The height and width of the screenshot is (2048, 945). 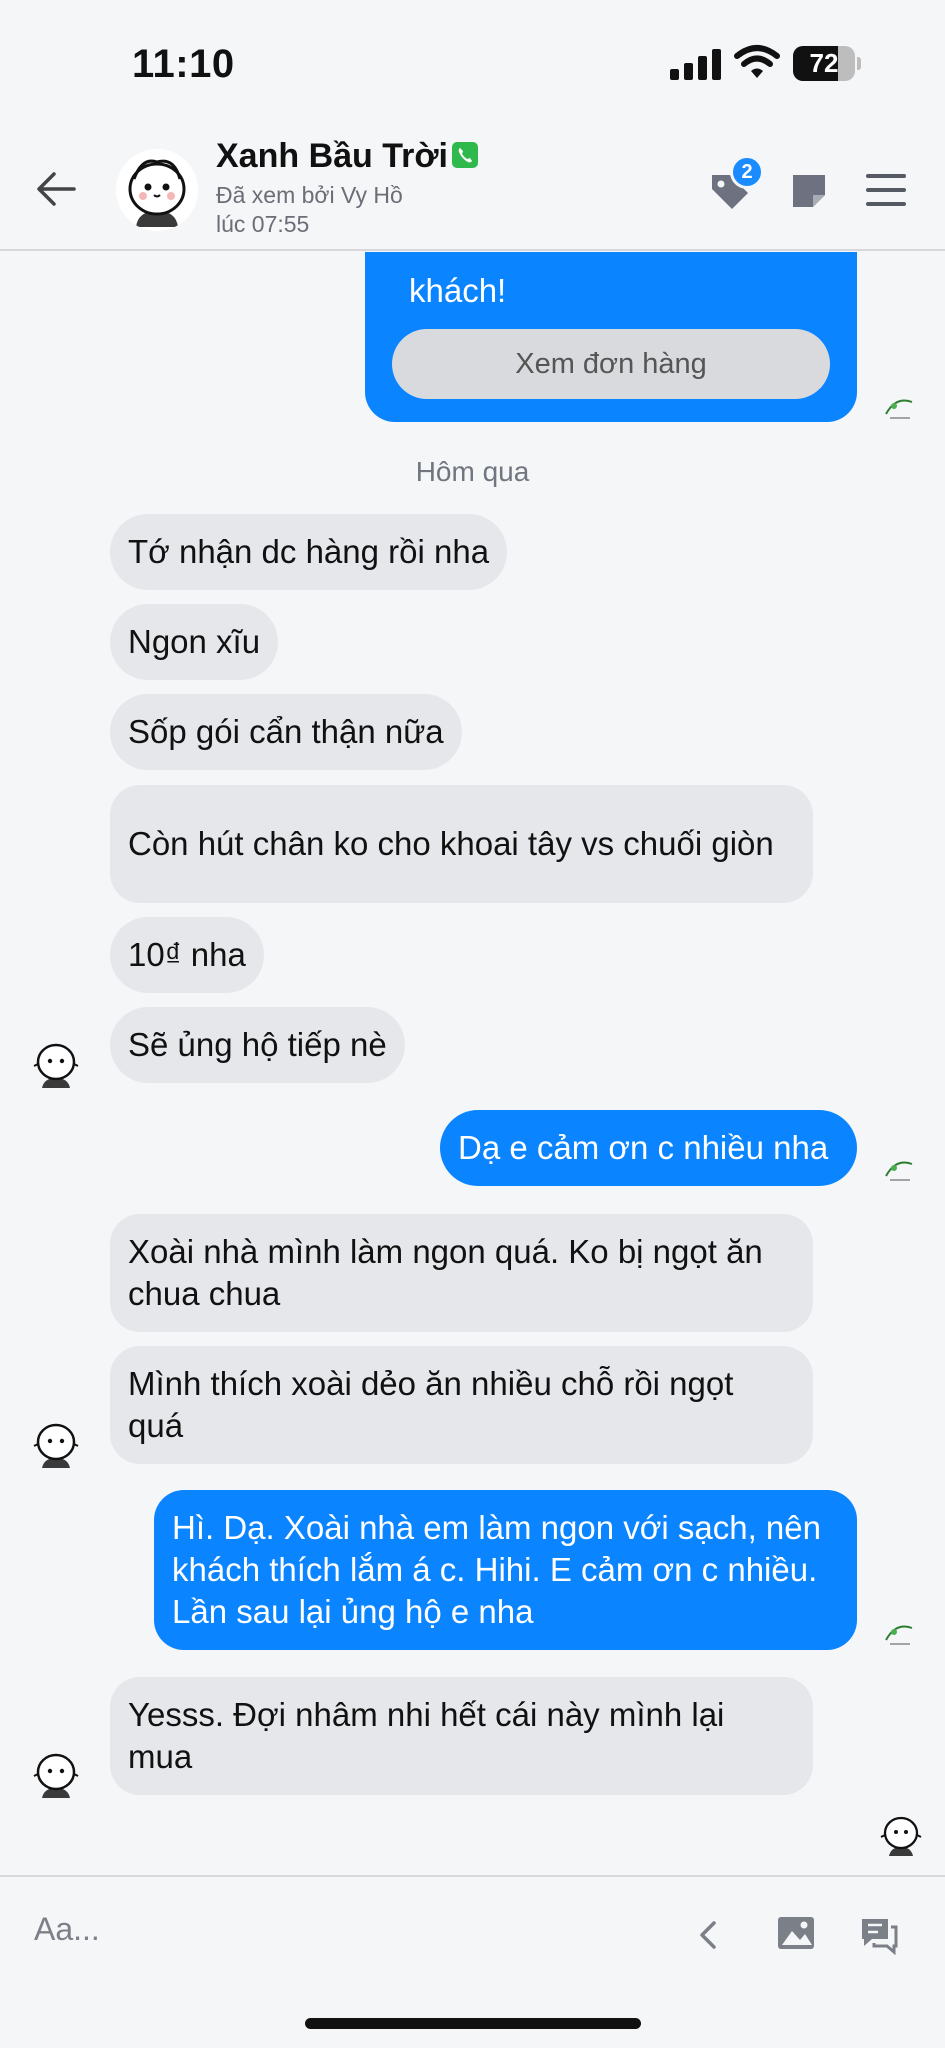 What do you see at coordinates (346, 210) in the screenshot?
I see `seen-status: Đã xem bởi Vy Hồ lúc 07:55` at bounding box center [346, 210].